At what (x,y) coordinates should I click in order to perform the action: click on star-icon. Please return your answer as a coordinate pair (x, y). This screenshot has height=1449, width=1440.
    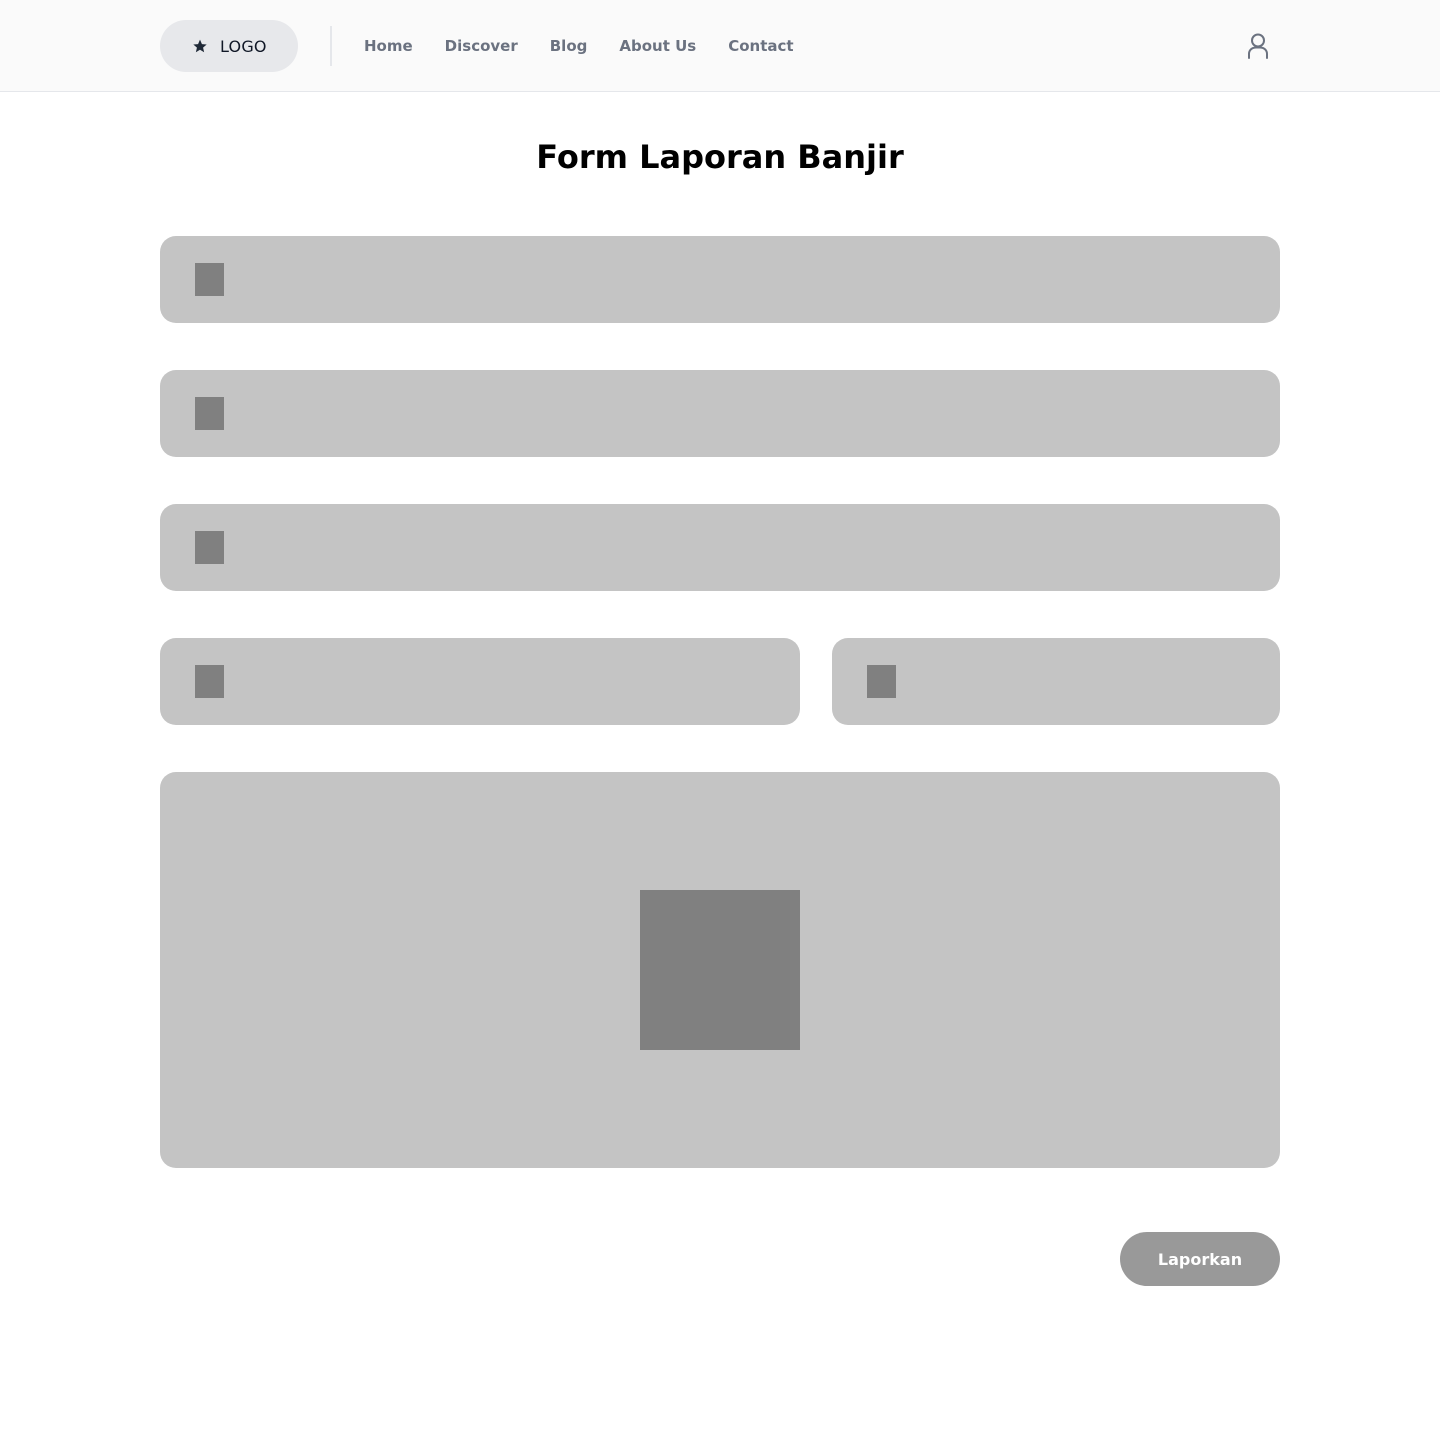
    Looking at the image, I should click on (200, 46).